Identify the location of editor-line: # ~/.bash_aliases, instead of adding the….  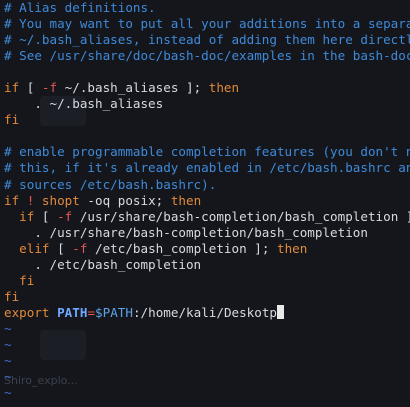
(207, 40).